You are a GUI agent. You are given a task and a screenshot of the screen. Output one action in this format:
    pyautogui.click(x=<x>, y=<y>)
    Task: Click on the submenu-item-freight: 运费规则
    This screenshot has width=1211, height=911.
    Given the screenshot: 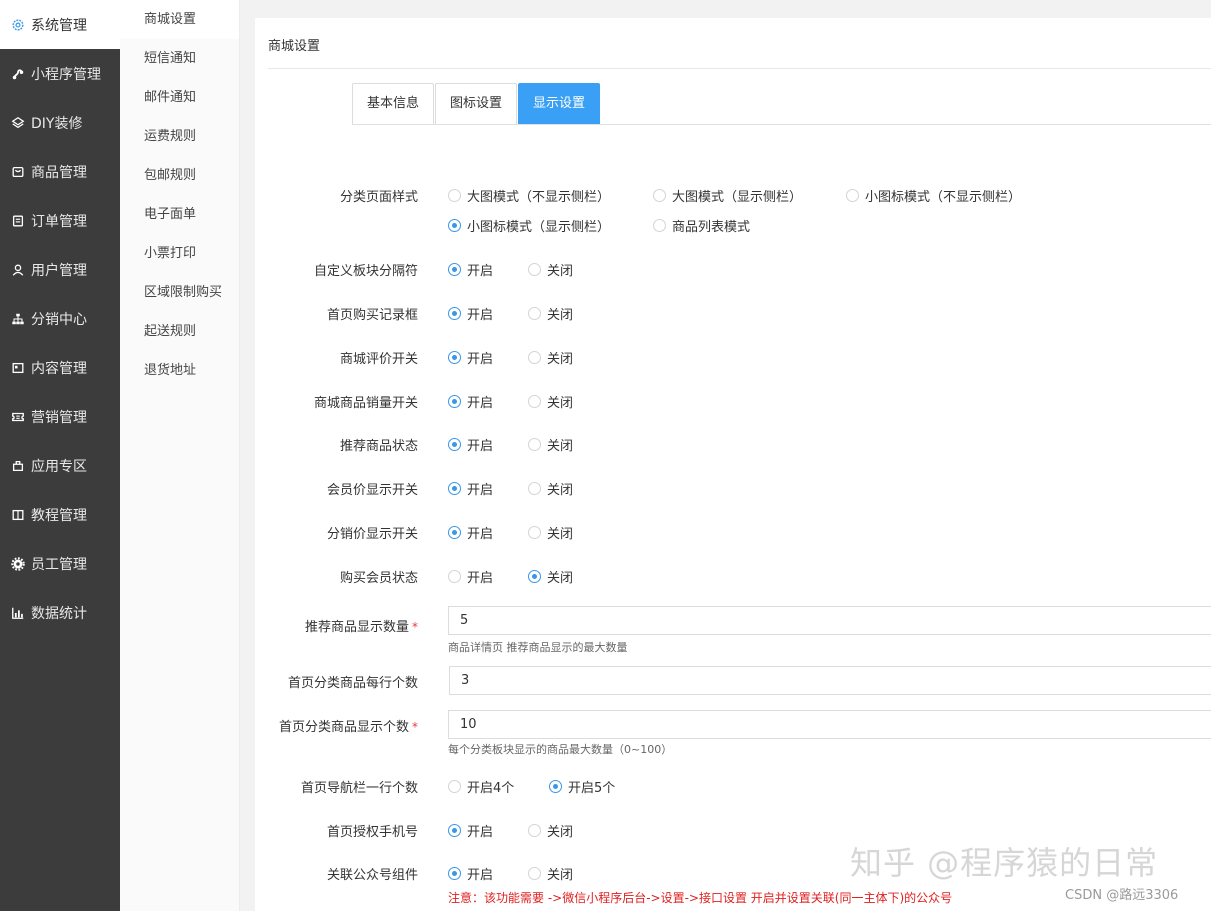 What is the action you would take?
    pyautogui.click(x=179, y=136)
    